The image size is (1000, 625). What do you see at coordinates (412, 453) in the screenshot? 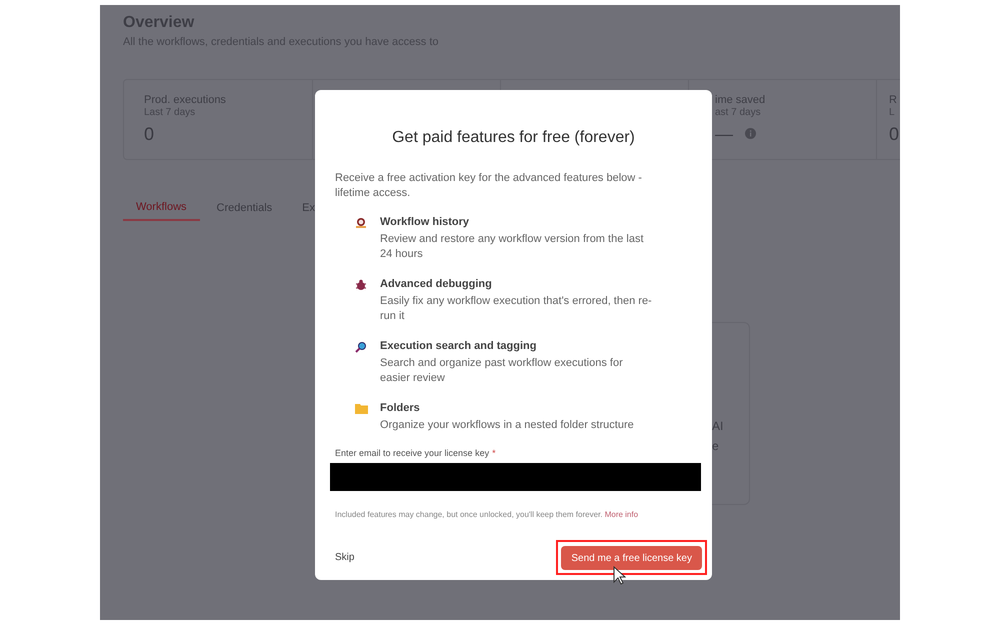
I see `email-label: Enter email to receive your license key` at bounding box center [412, 453].